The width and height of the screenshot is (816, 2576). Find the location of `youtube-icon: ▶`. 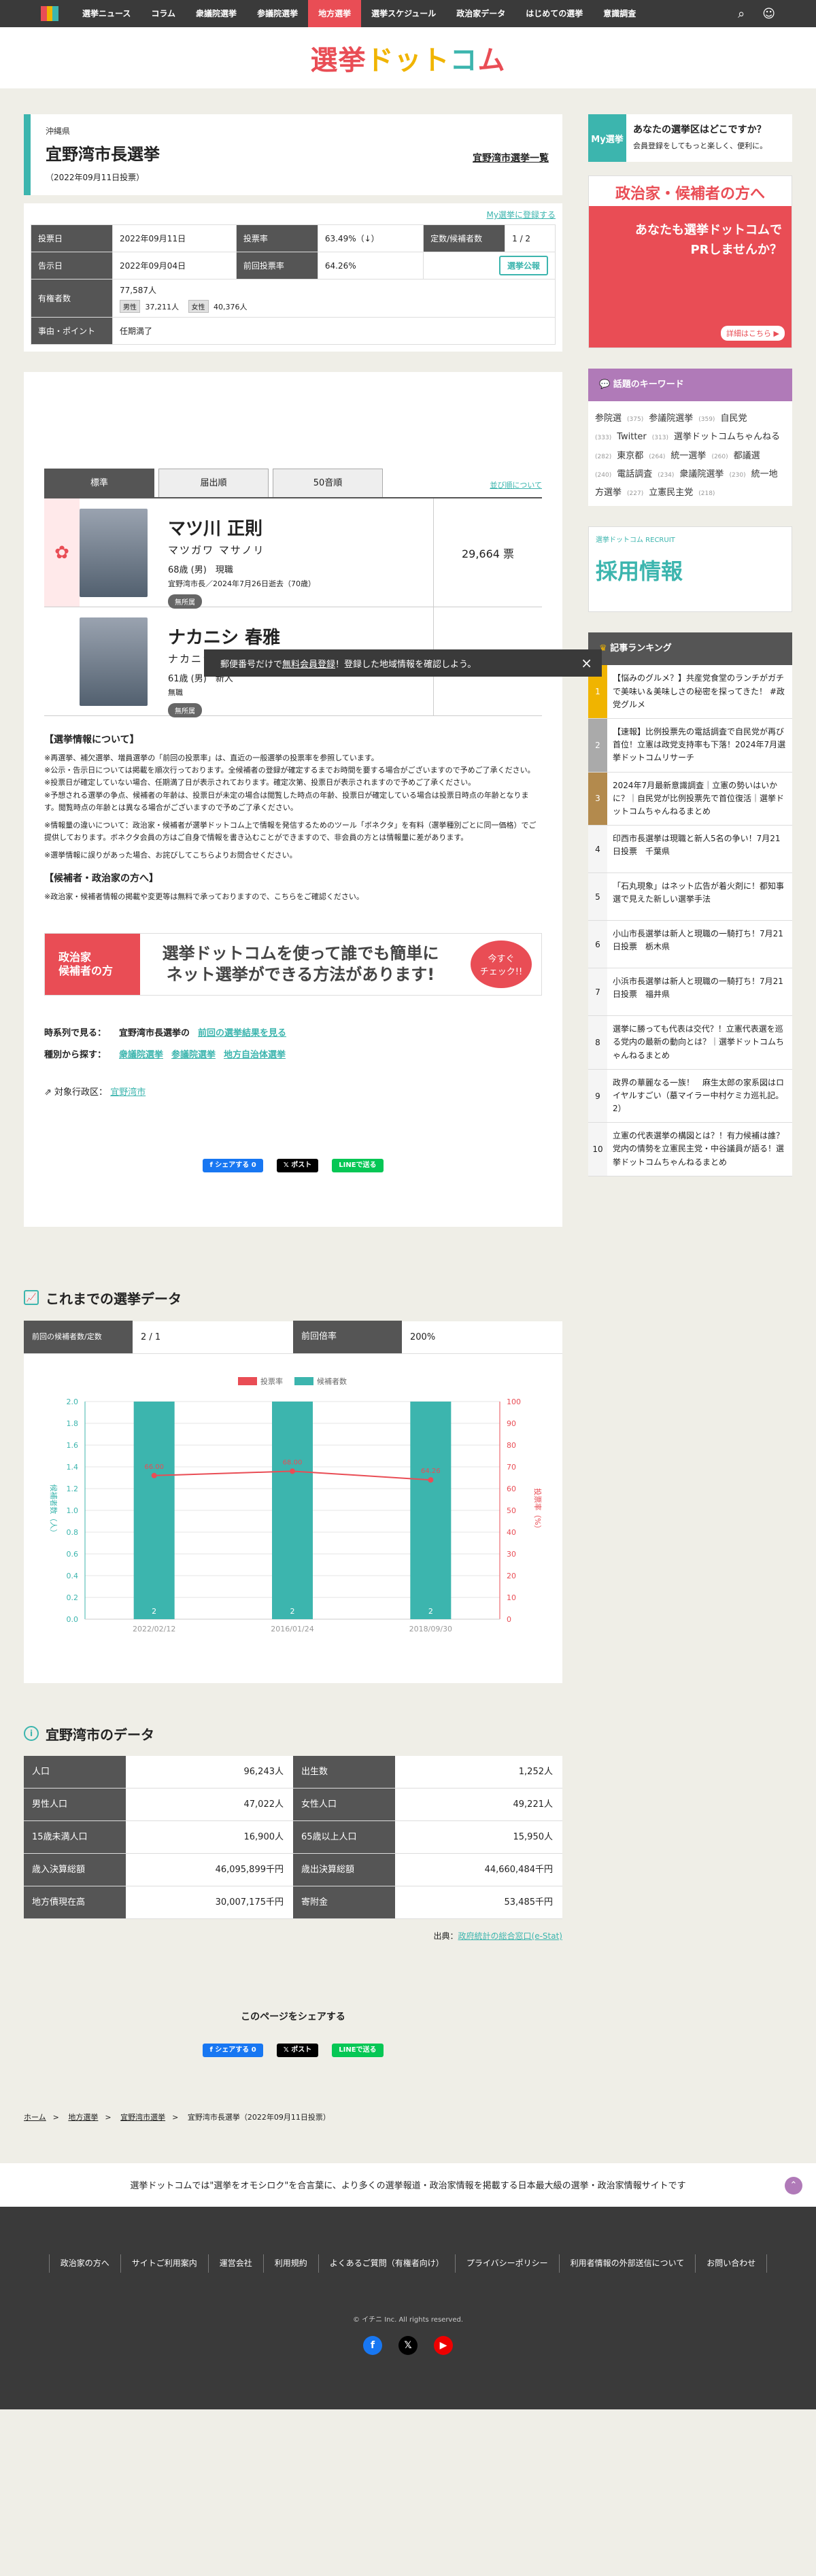

youtube-icon: ▶ is located at coordinates (444, 2346).